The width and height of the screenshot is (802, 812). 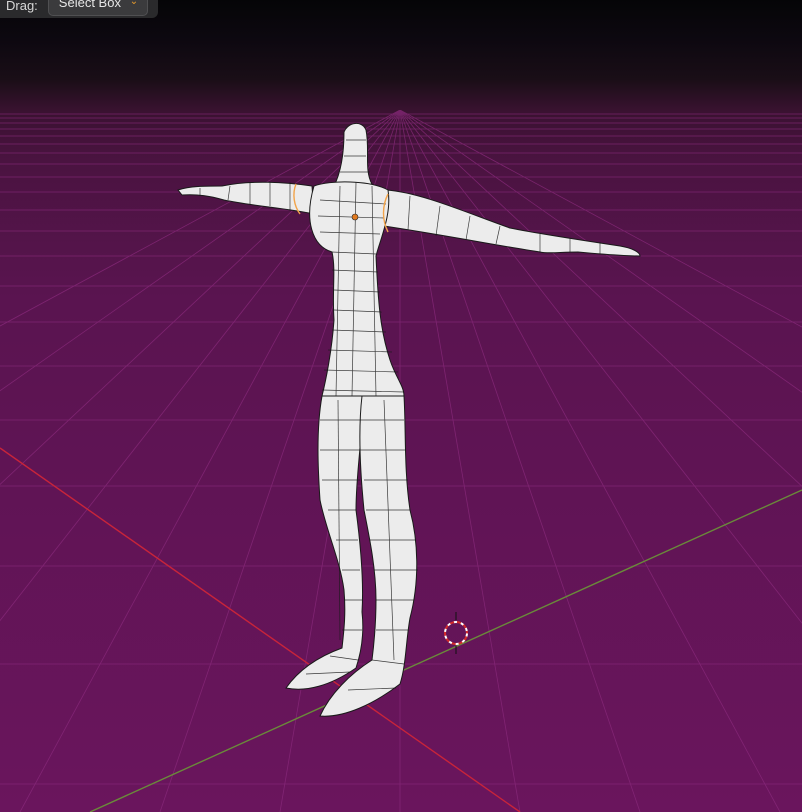 What do you see at coordinates (22, 6) in the screenshot?
I see `drag-label: Drag:` at bounding box center [22, 6].